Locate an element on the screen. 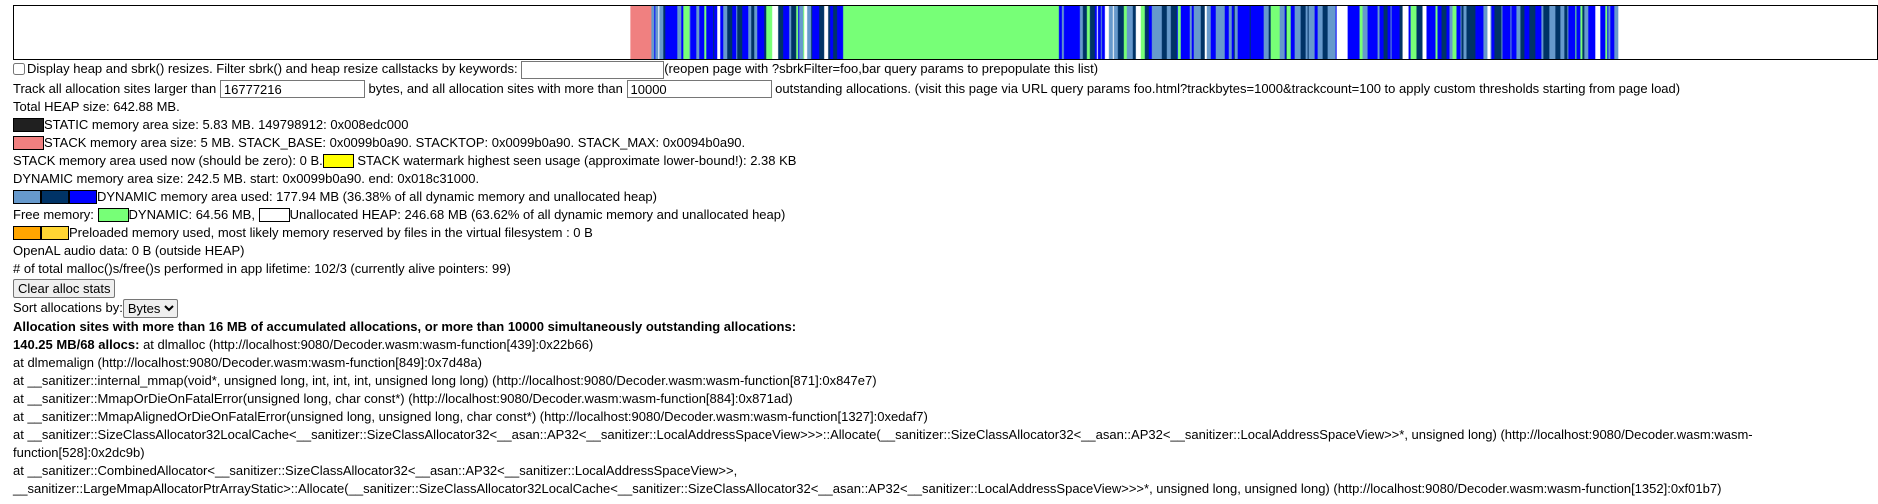 This screenshot has width=1878, height=504. stack-color-swatch is located at coordinates (28, 143).